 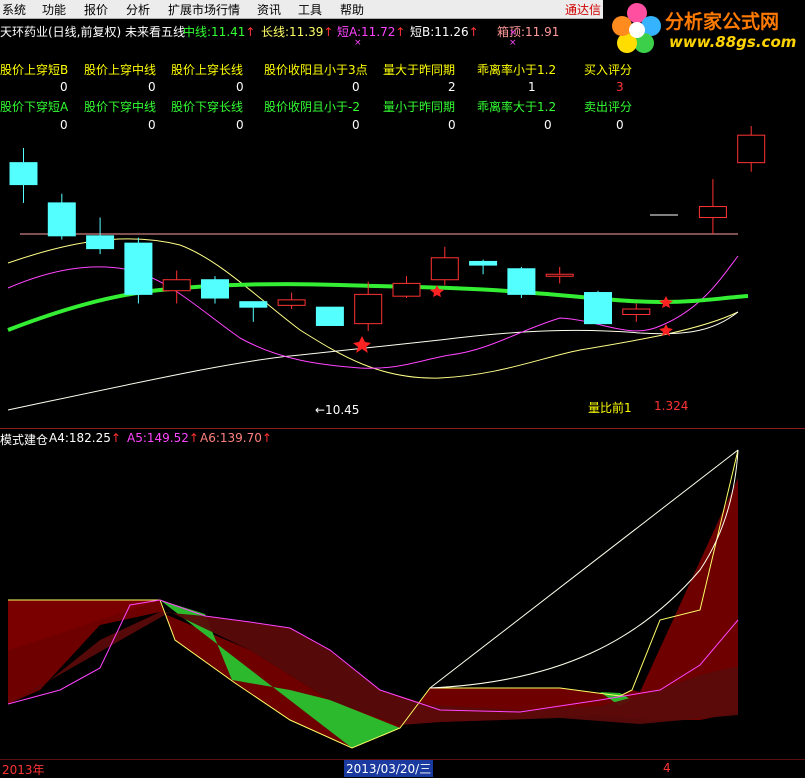 I want to click on low-price-label: ←10.45, so click(x=337, y=410).